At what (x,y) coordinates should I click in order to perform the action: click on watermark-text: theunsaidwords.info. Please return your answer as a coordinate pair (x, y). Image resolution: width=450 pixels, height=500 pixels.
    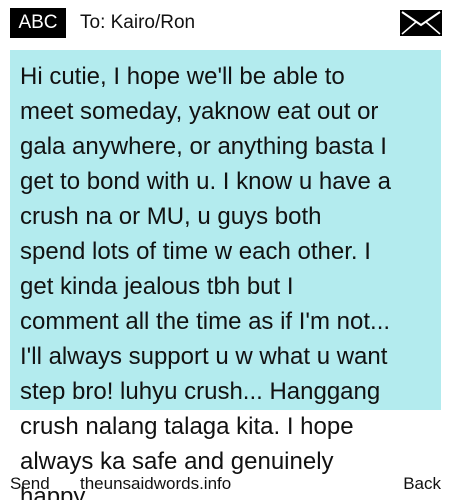
    Looking at the image, I should click on (156, 483).